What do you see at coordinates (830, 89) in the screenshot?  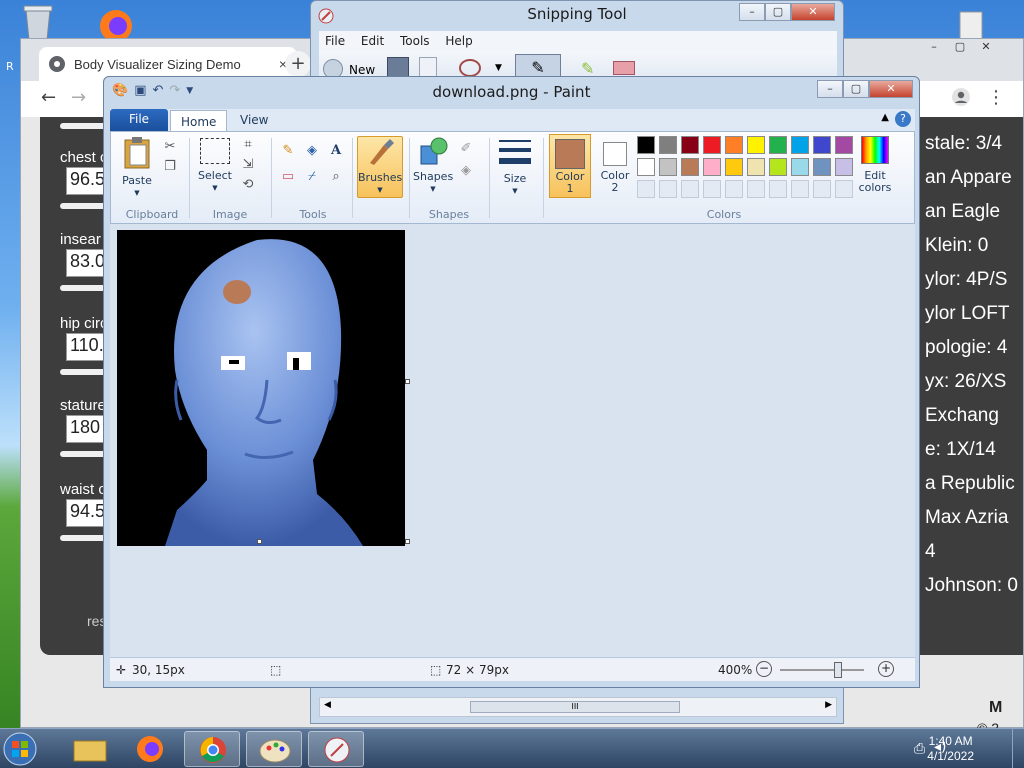 I see `paint-minimize-button: –` at bounding box center [830, 89].